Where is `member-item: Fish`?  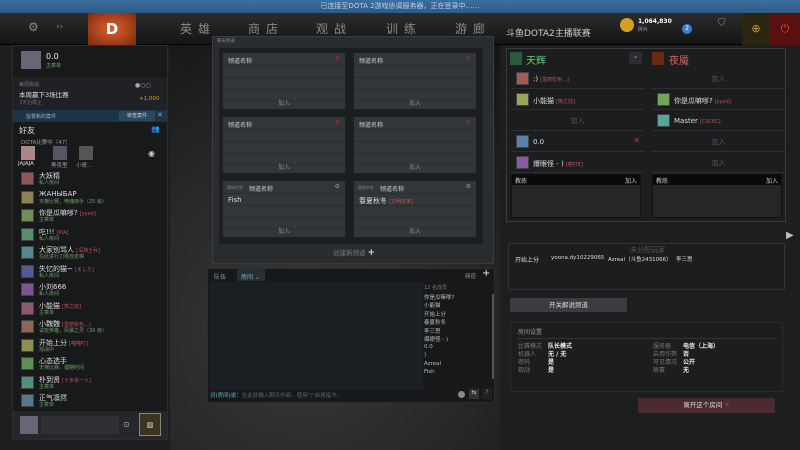 member-item: Fish is located at coordinates (458, 373).